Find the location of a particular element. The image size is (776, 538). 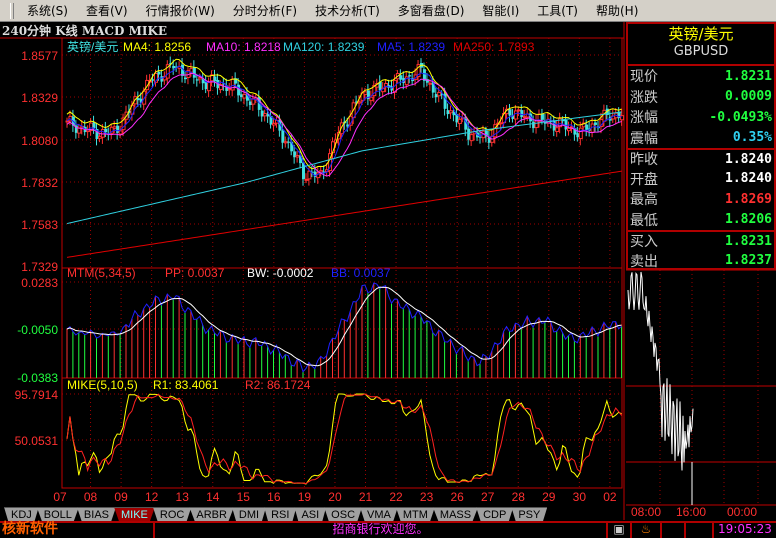

date-tick: 22 is located at coordinates (396, 497).